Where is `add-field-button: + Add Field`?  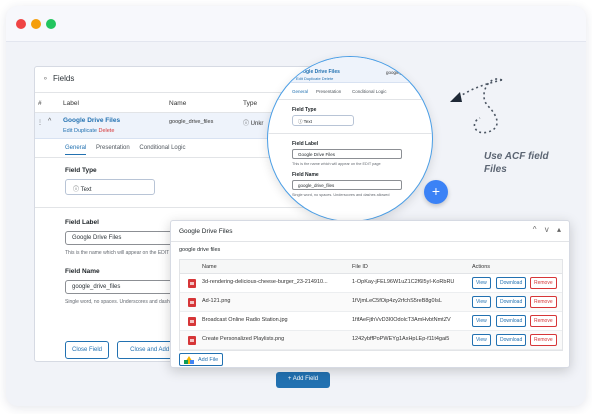
add-field-button: + Add Field is located at coordinates (303, 380).